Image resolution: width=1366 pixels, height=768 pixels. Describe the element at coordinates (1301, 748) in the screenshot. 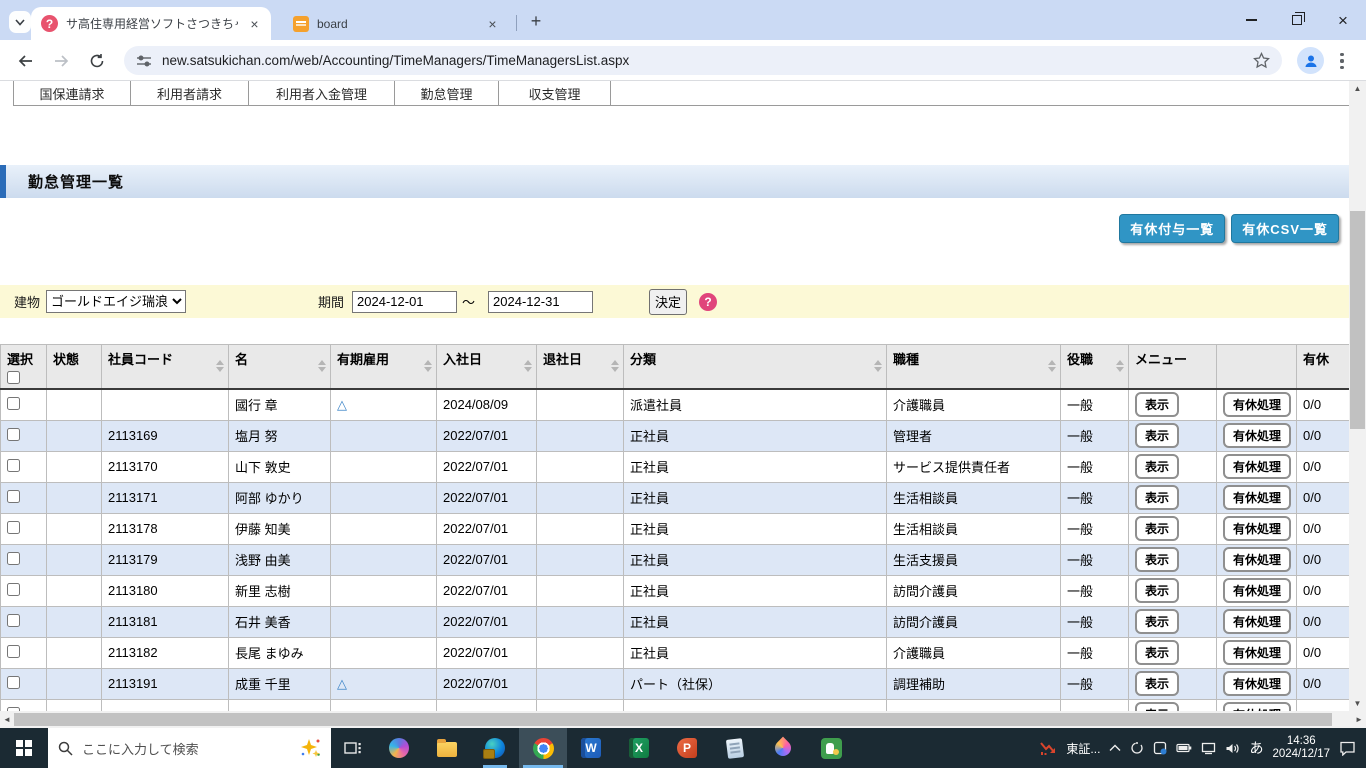

I see `taskbar-clock: 14:36 2024/12/17` at that location.